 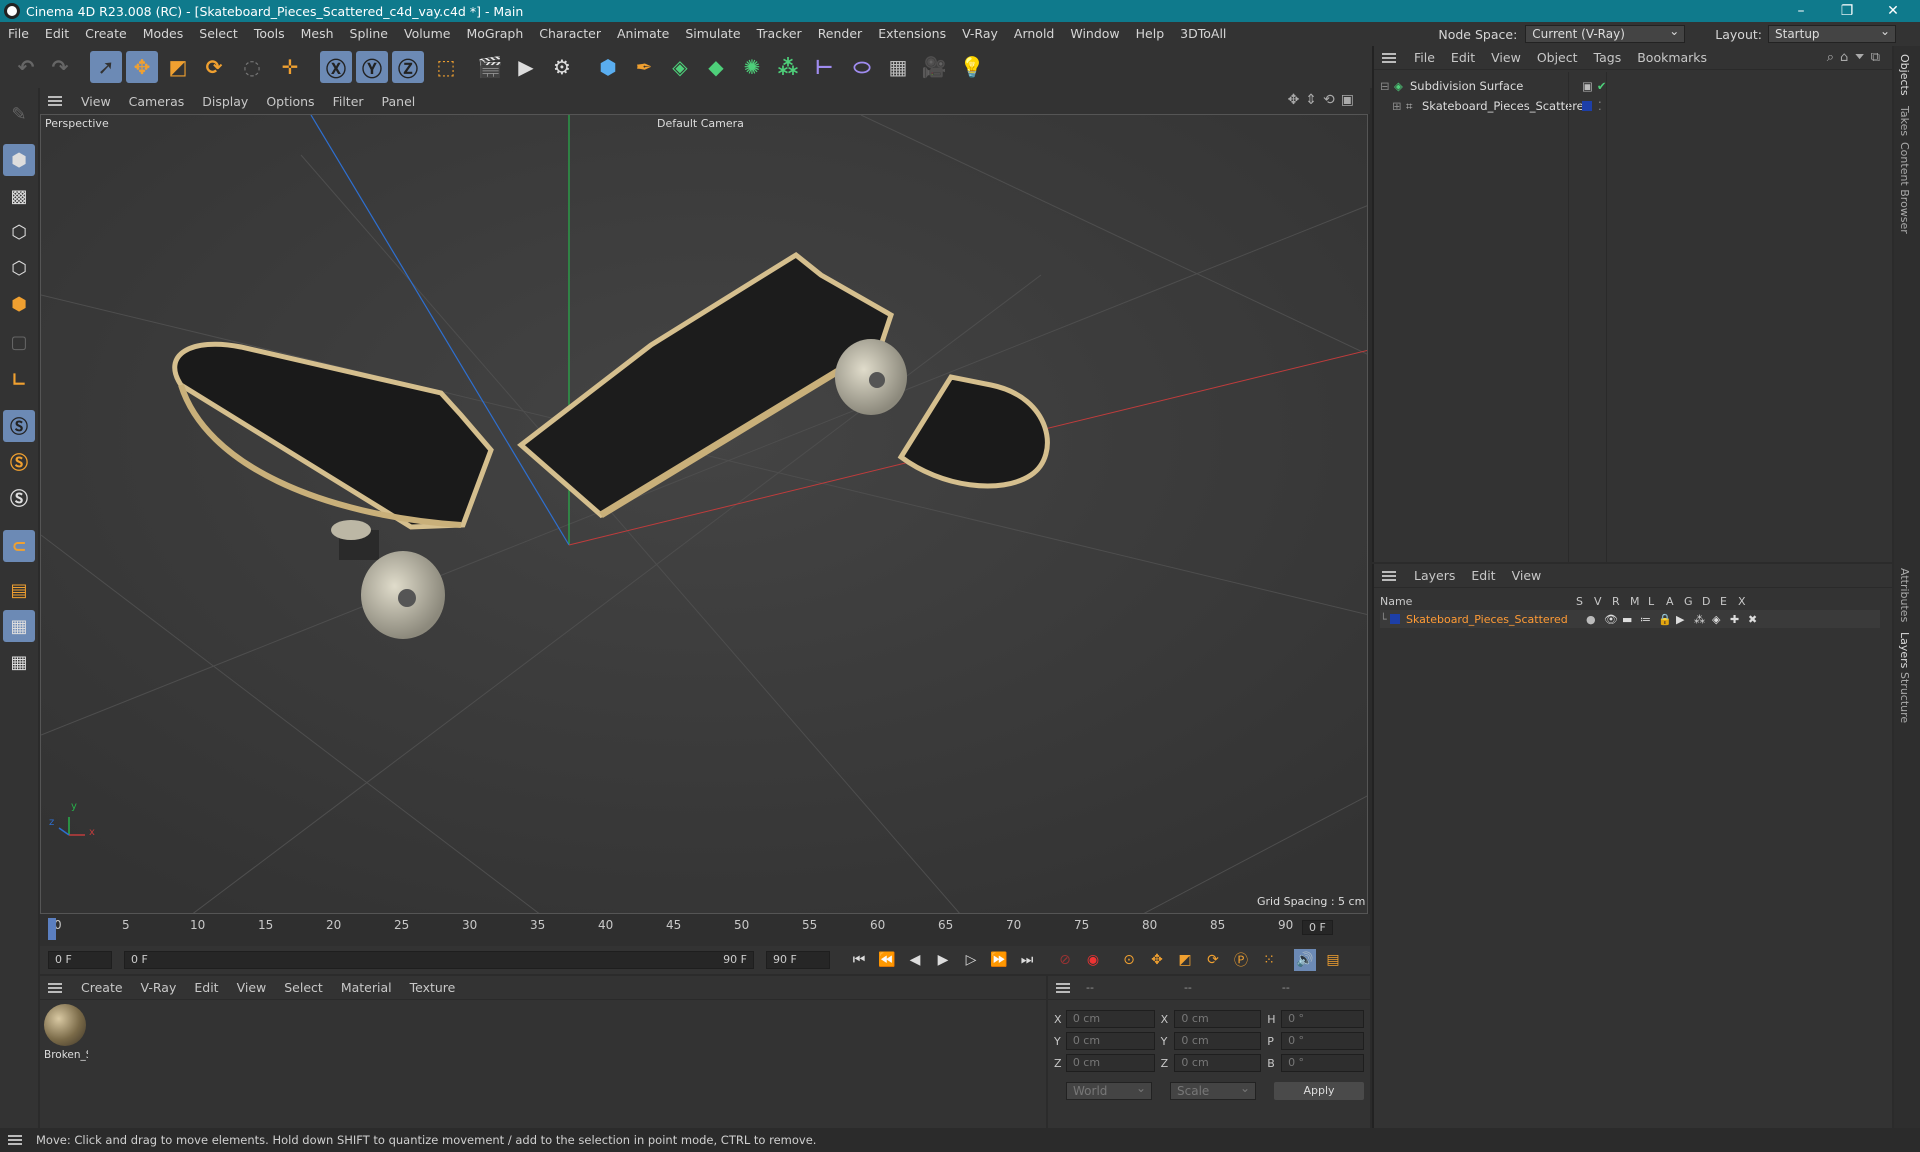 What do you see at coordinates (490, 67) in the screenshot?
I see `render-region-icon: 🎬` at bounding box center [490, 67].